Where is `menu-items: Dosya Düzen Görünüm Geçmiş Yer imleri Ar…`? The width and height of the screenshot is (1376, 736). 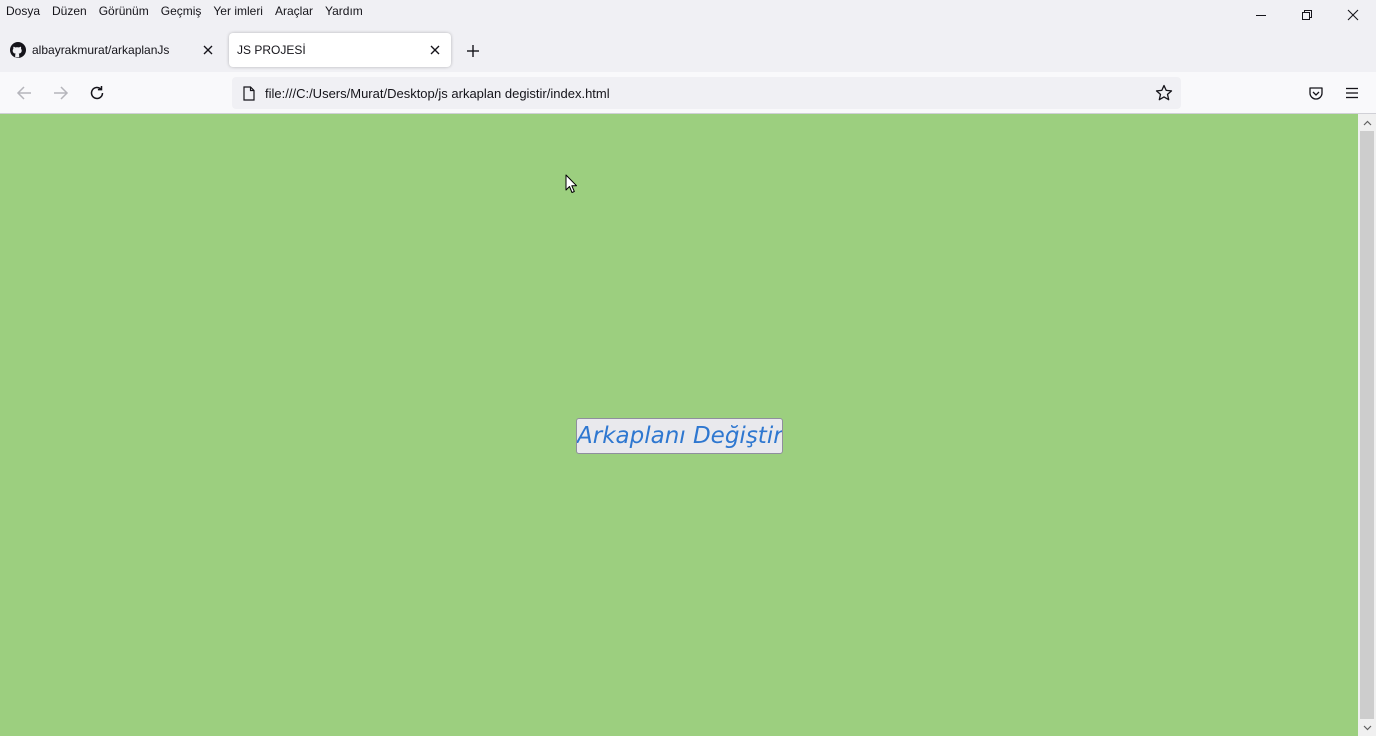
menu-items: Dosya Düzen Görünüm Geçmiş Yer imleri Ar… is located at coordinates (184, 11).